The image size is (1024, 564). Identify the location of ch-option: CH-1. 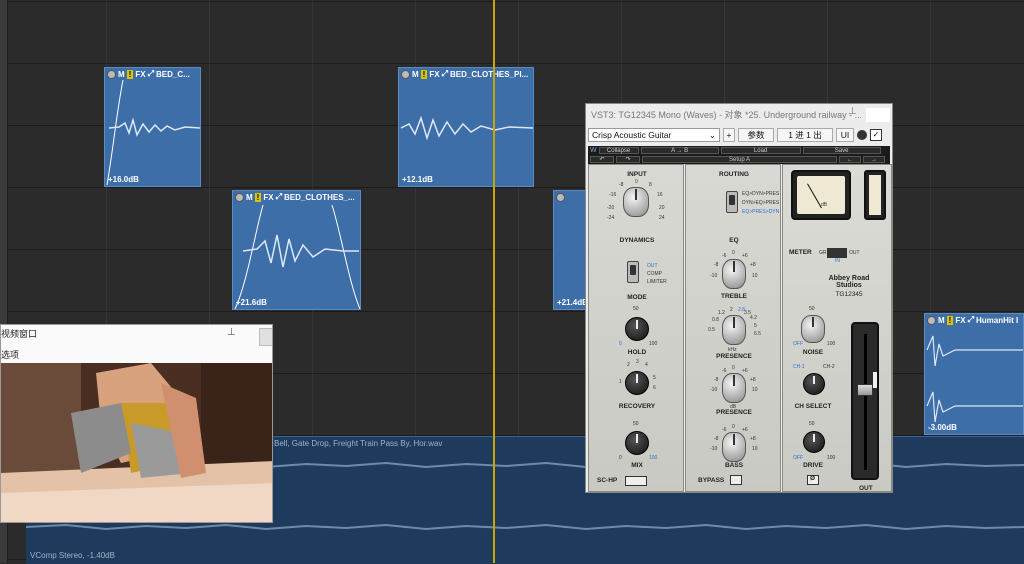
(799, 367).